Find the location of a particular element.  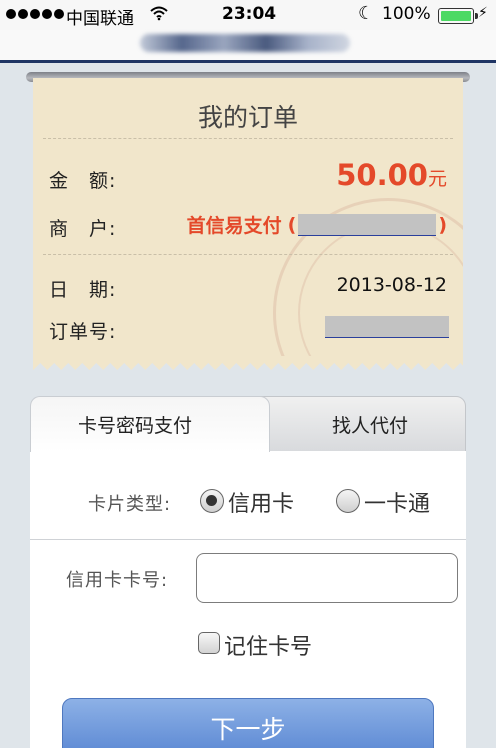

amount-value: 50.00元 is located at coordinates (391, 175).